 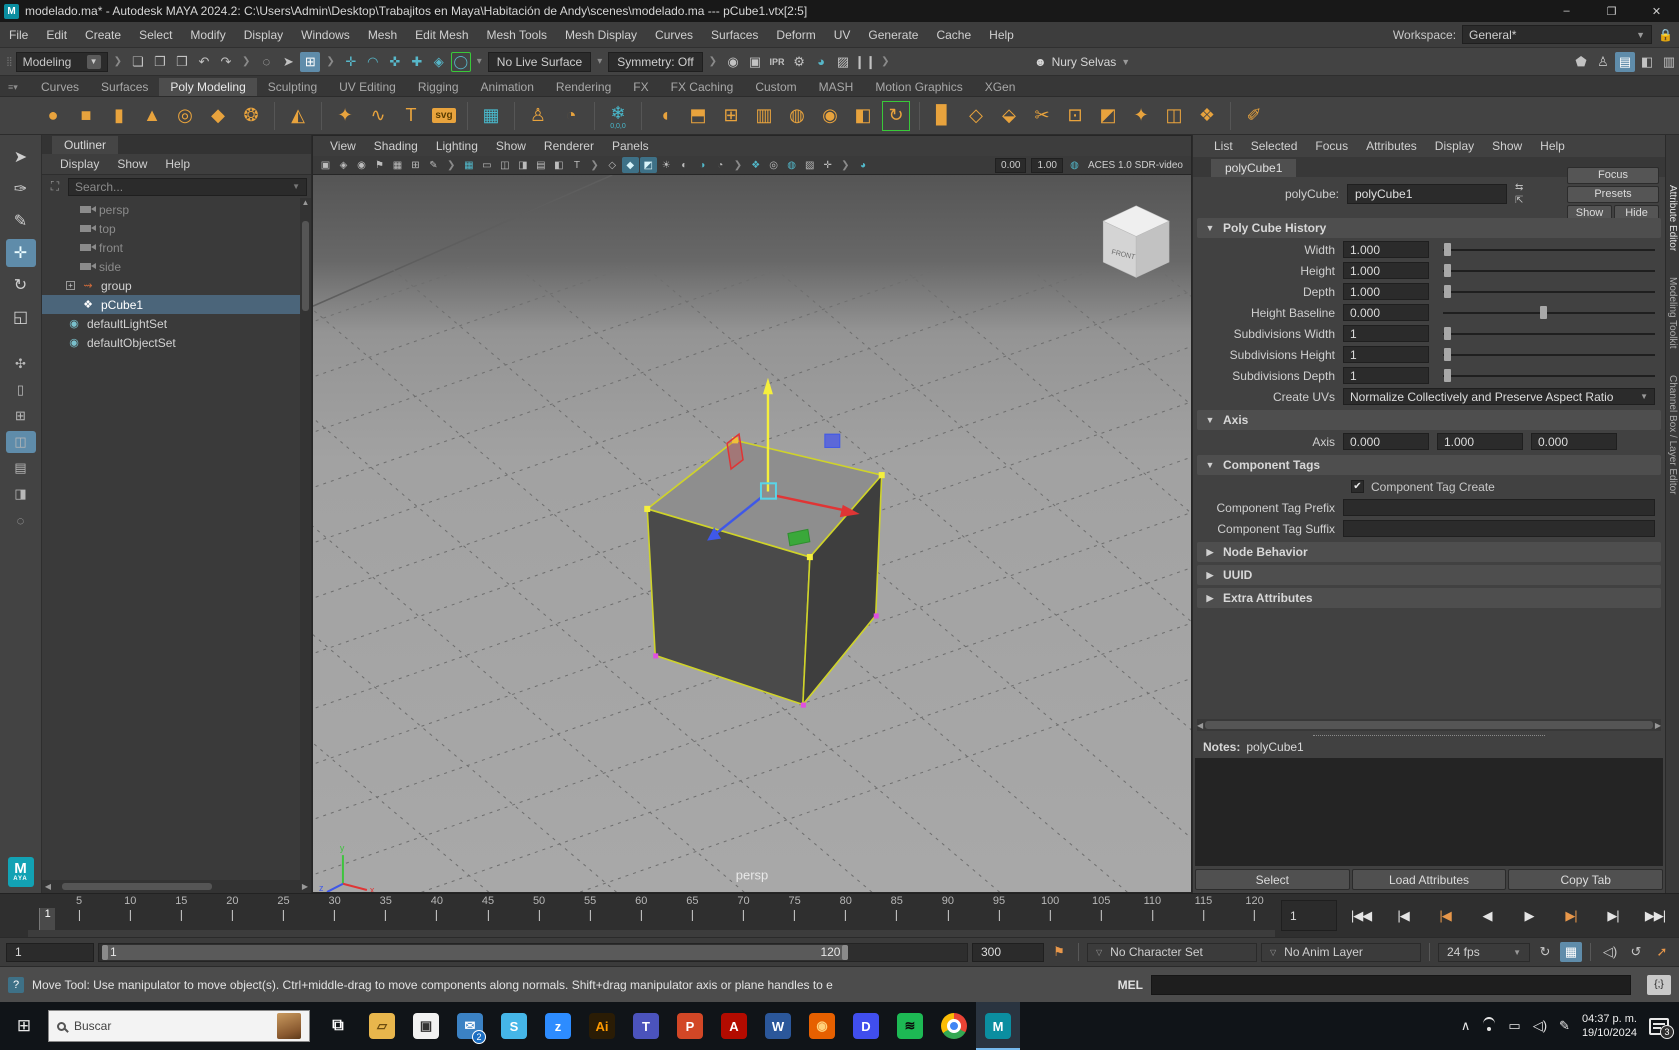 I want to click on modeling-toolkit-icon: ⬟, so click(x=1581, y=62).